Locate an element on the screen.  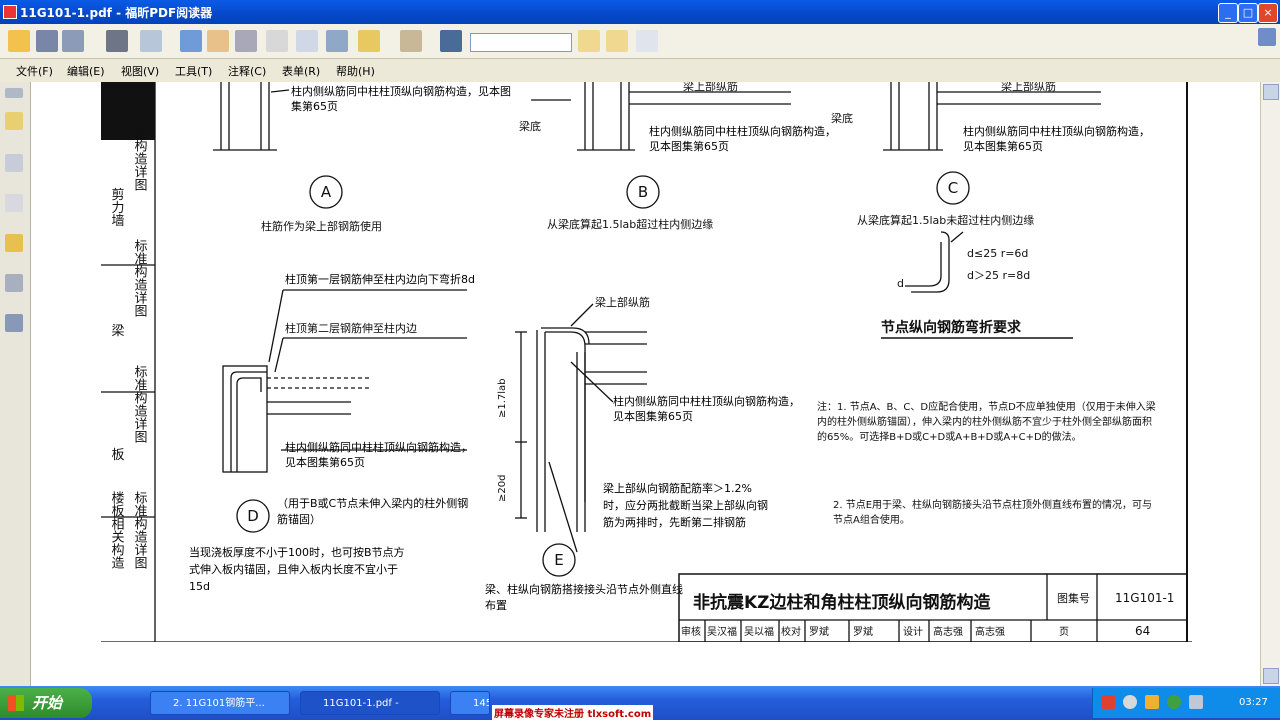
tb-review: 审核 is located at coordinates (691, 631).